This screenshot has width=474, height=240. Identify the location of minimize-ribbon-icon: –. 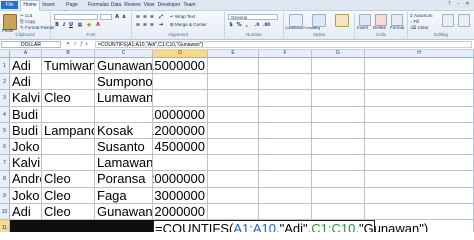
(458, 4).